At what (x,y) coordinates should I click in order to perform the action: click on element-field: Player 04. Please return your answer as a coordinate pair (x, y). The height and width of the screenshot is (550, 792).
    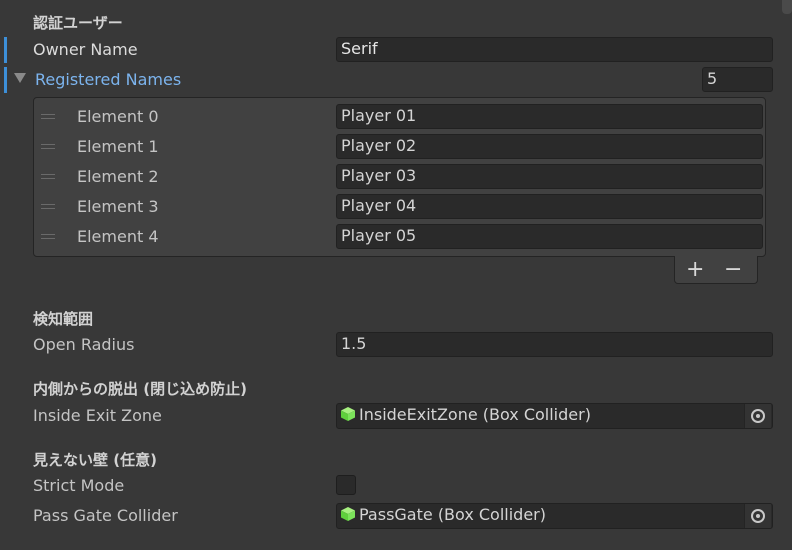
    Looking at the image, I should click on (549, 206).